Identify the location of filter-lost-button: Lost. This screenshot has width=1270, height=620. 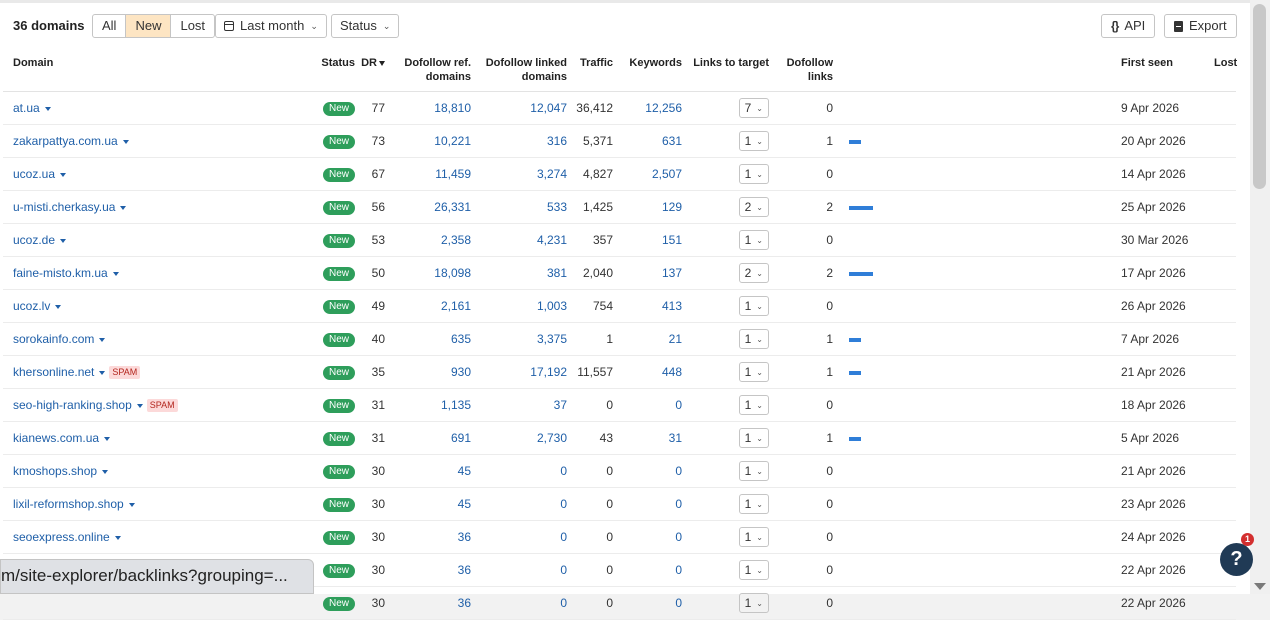
(192, 26).